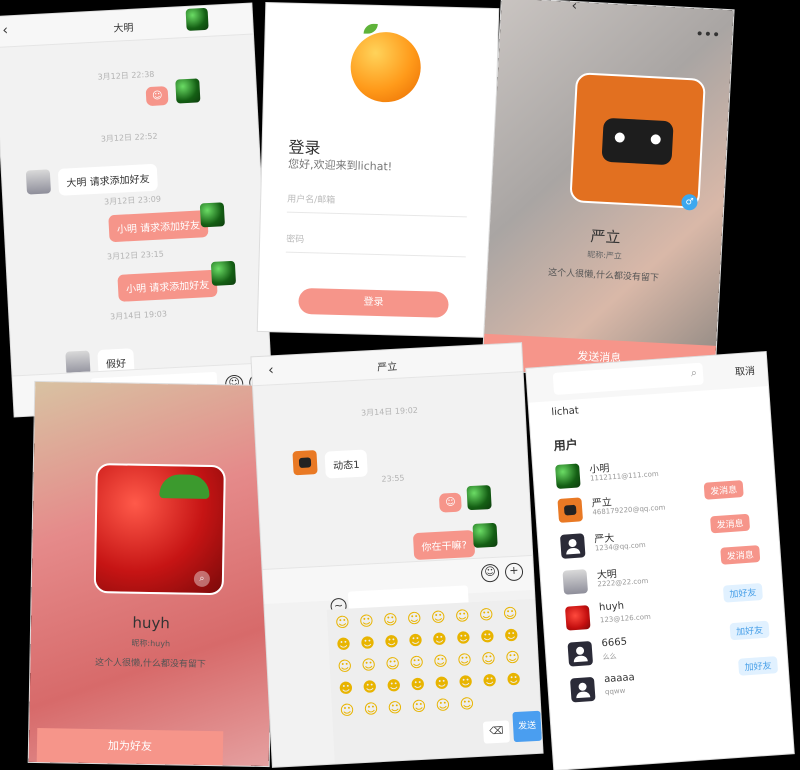  What do you see at coordinates (340, 165) in the screenshot?
I see `login-subtitle: 您好,欢迎来到lichat!` at bounding box center [340, 165].